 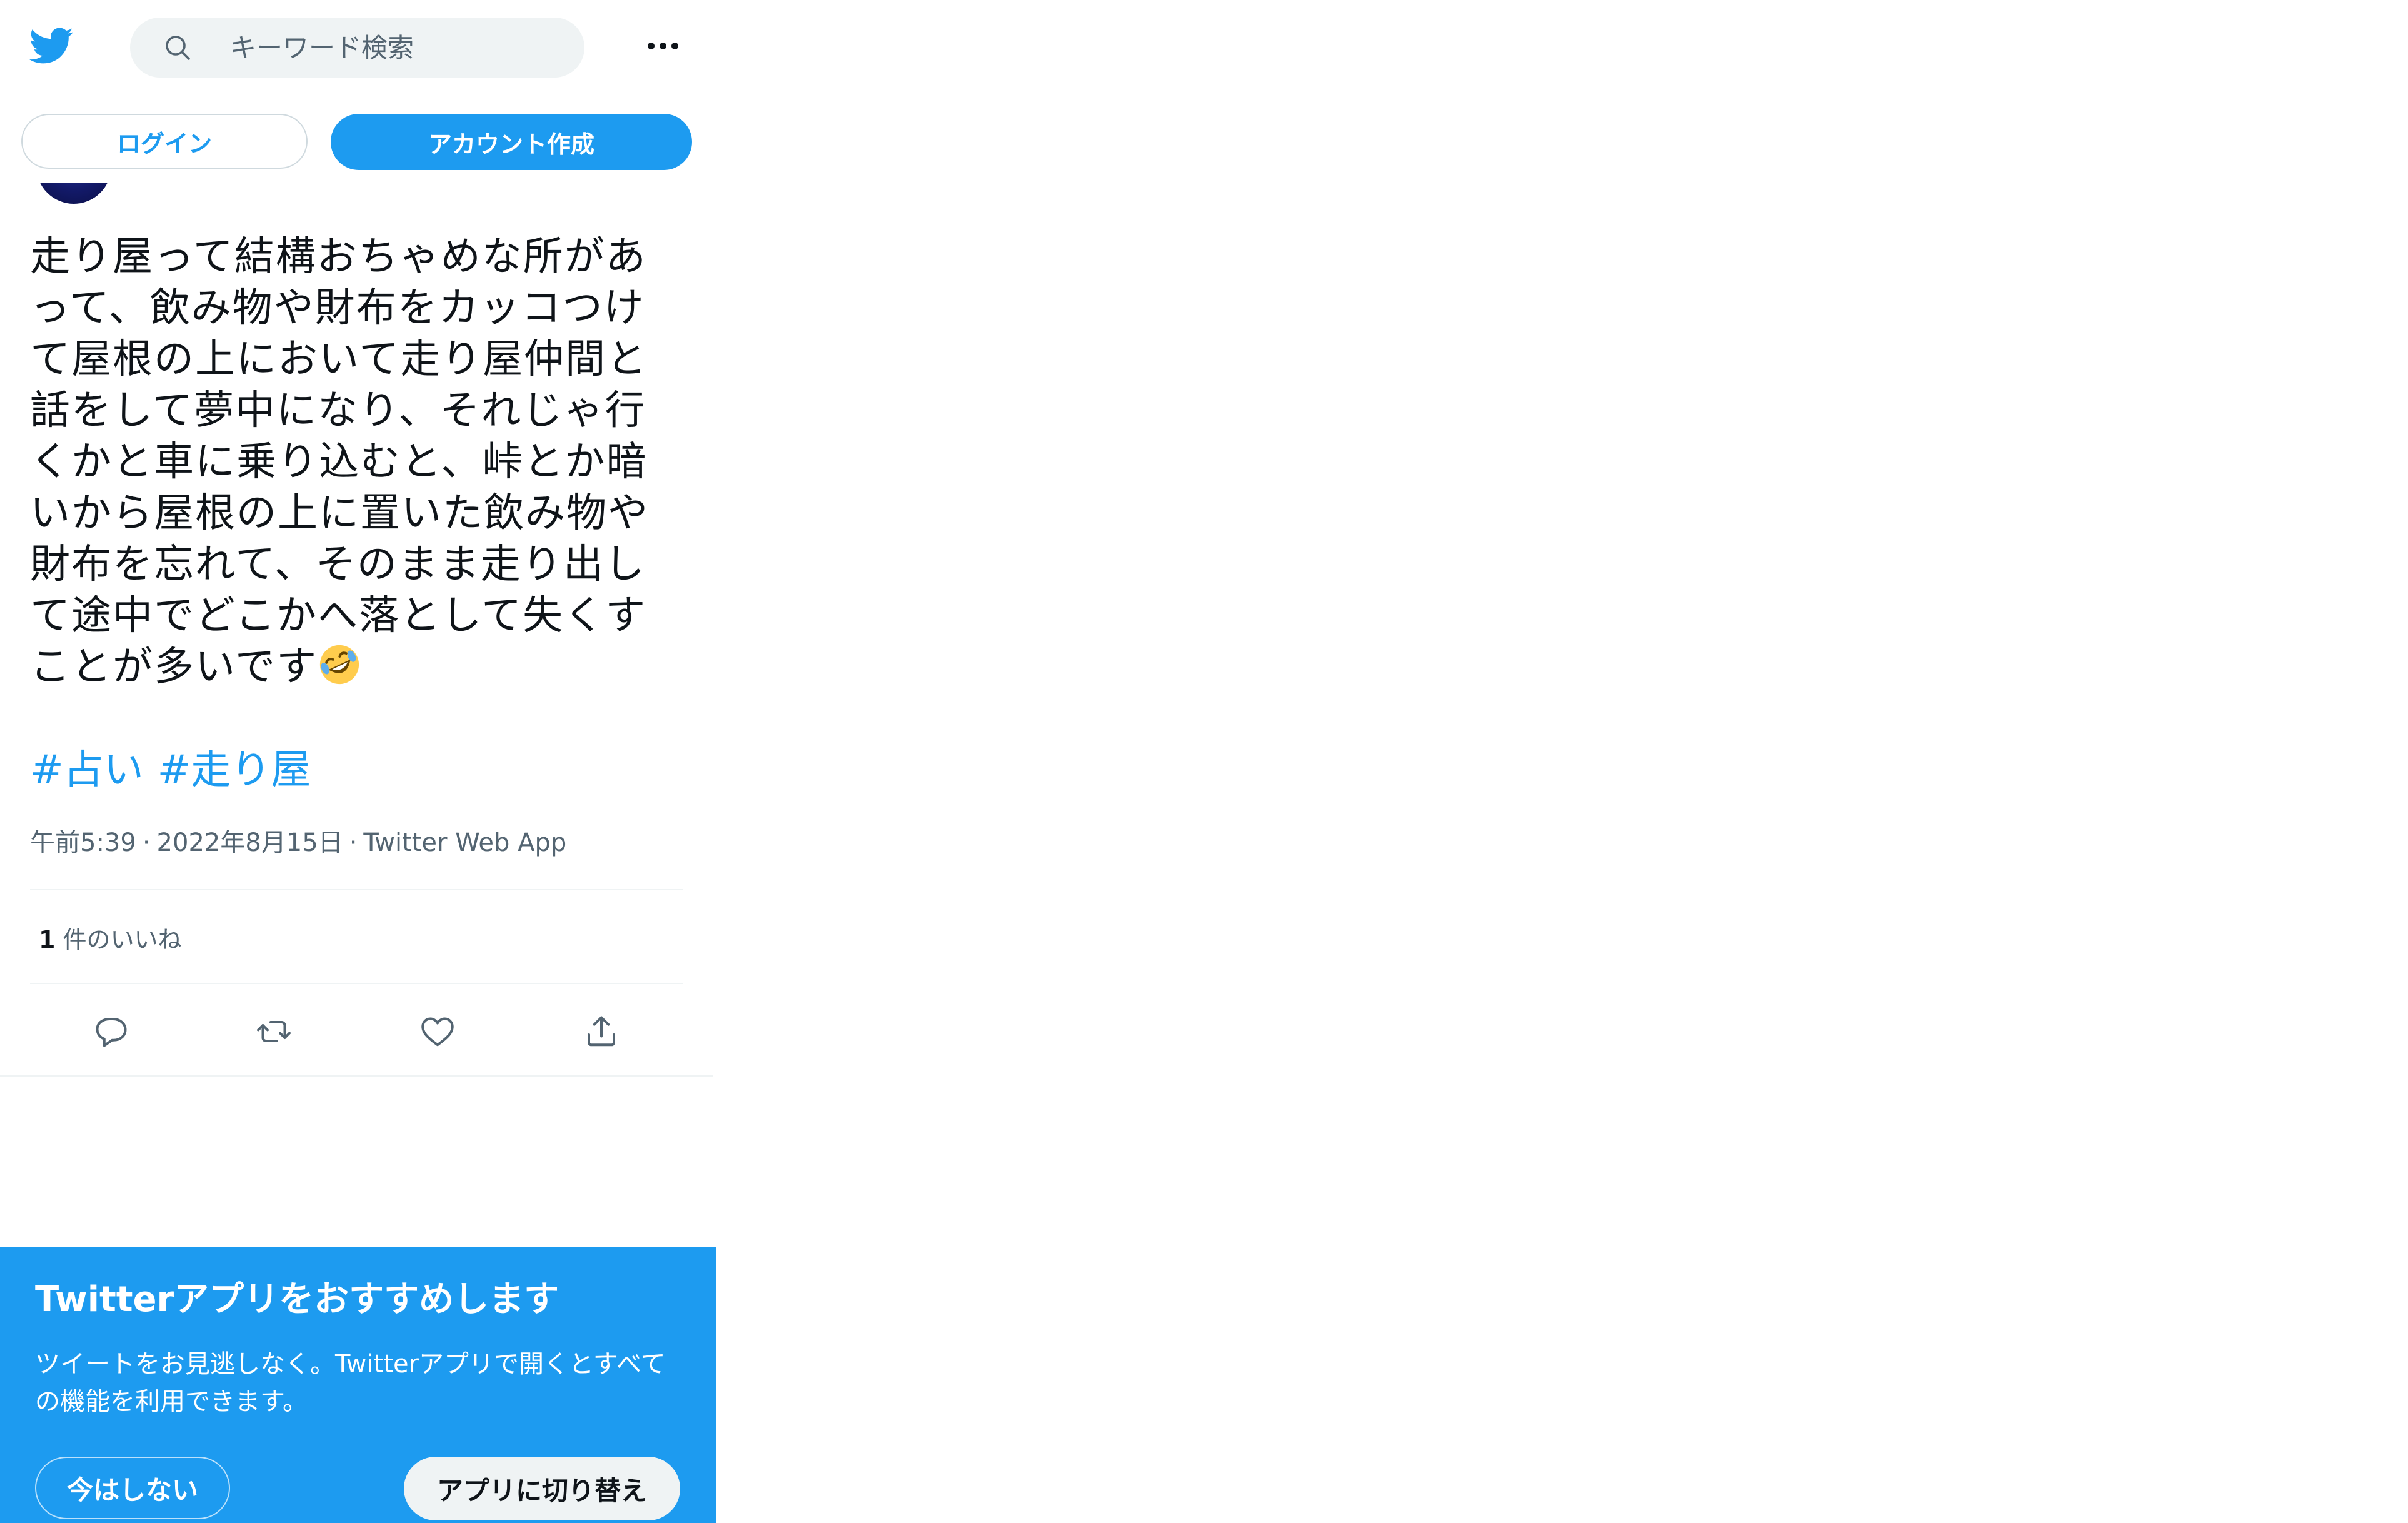 What do you see at coordinates (601, 1032) in the screenshot?
I see `share-icon` at bounding box center [601, 1032].